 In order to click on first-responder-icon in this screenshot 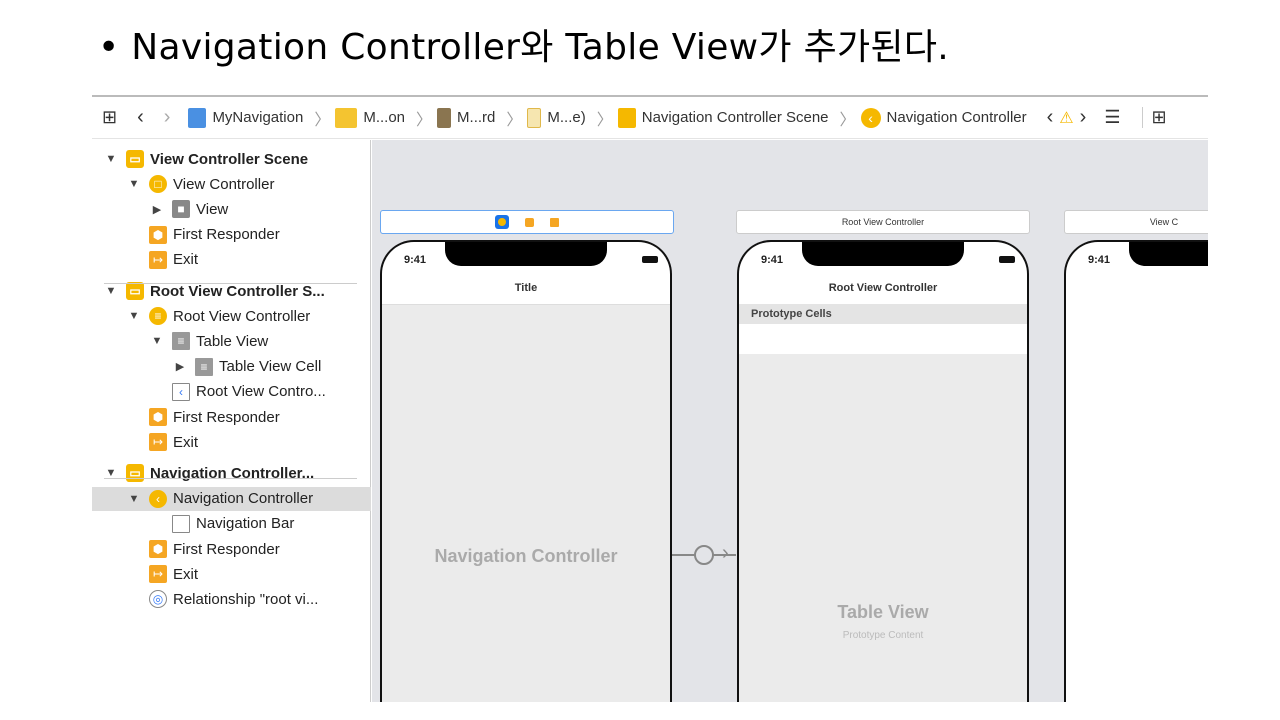, I will do `click(529, 222)`.